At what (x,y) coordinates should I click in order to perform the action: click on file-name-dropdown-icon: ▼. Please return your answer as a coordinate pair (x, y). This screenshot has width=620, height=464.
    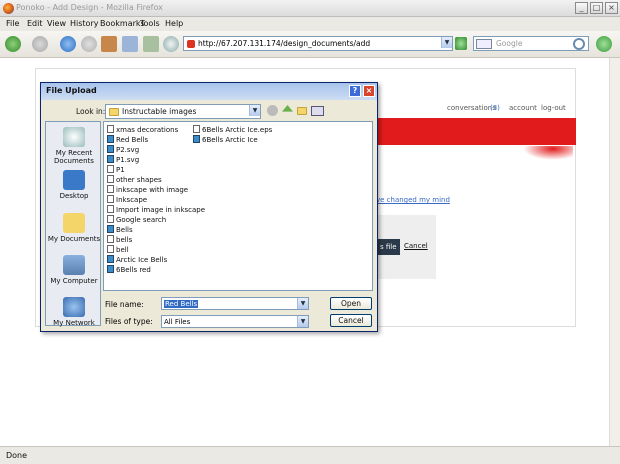
    Looking at the image, I should click on (302, 303).